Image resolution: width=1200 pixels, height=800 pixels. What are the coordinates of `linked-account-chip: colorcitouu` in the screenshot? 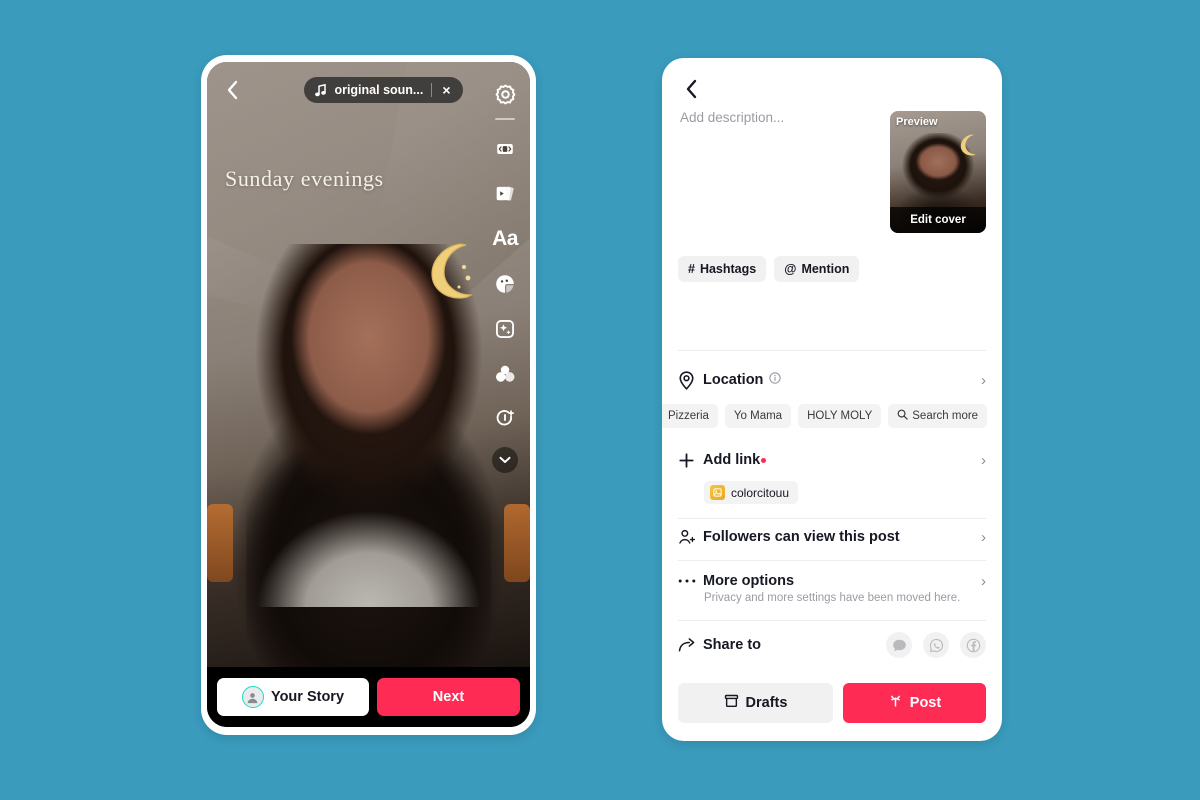 It's located at (751, 492).